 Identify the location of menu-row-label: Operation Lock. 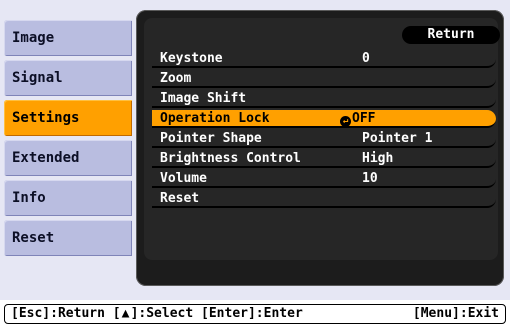
(215, 118).